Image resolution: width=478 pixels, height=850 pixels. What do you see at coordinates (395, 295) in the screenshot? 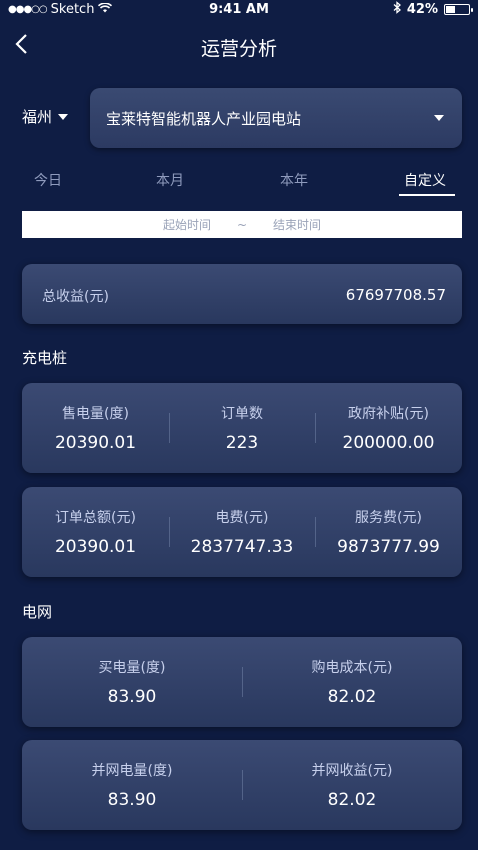
I see `total-revenue-value: 67697708.57` at bounding box center [395, 295].